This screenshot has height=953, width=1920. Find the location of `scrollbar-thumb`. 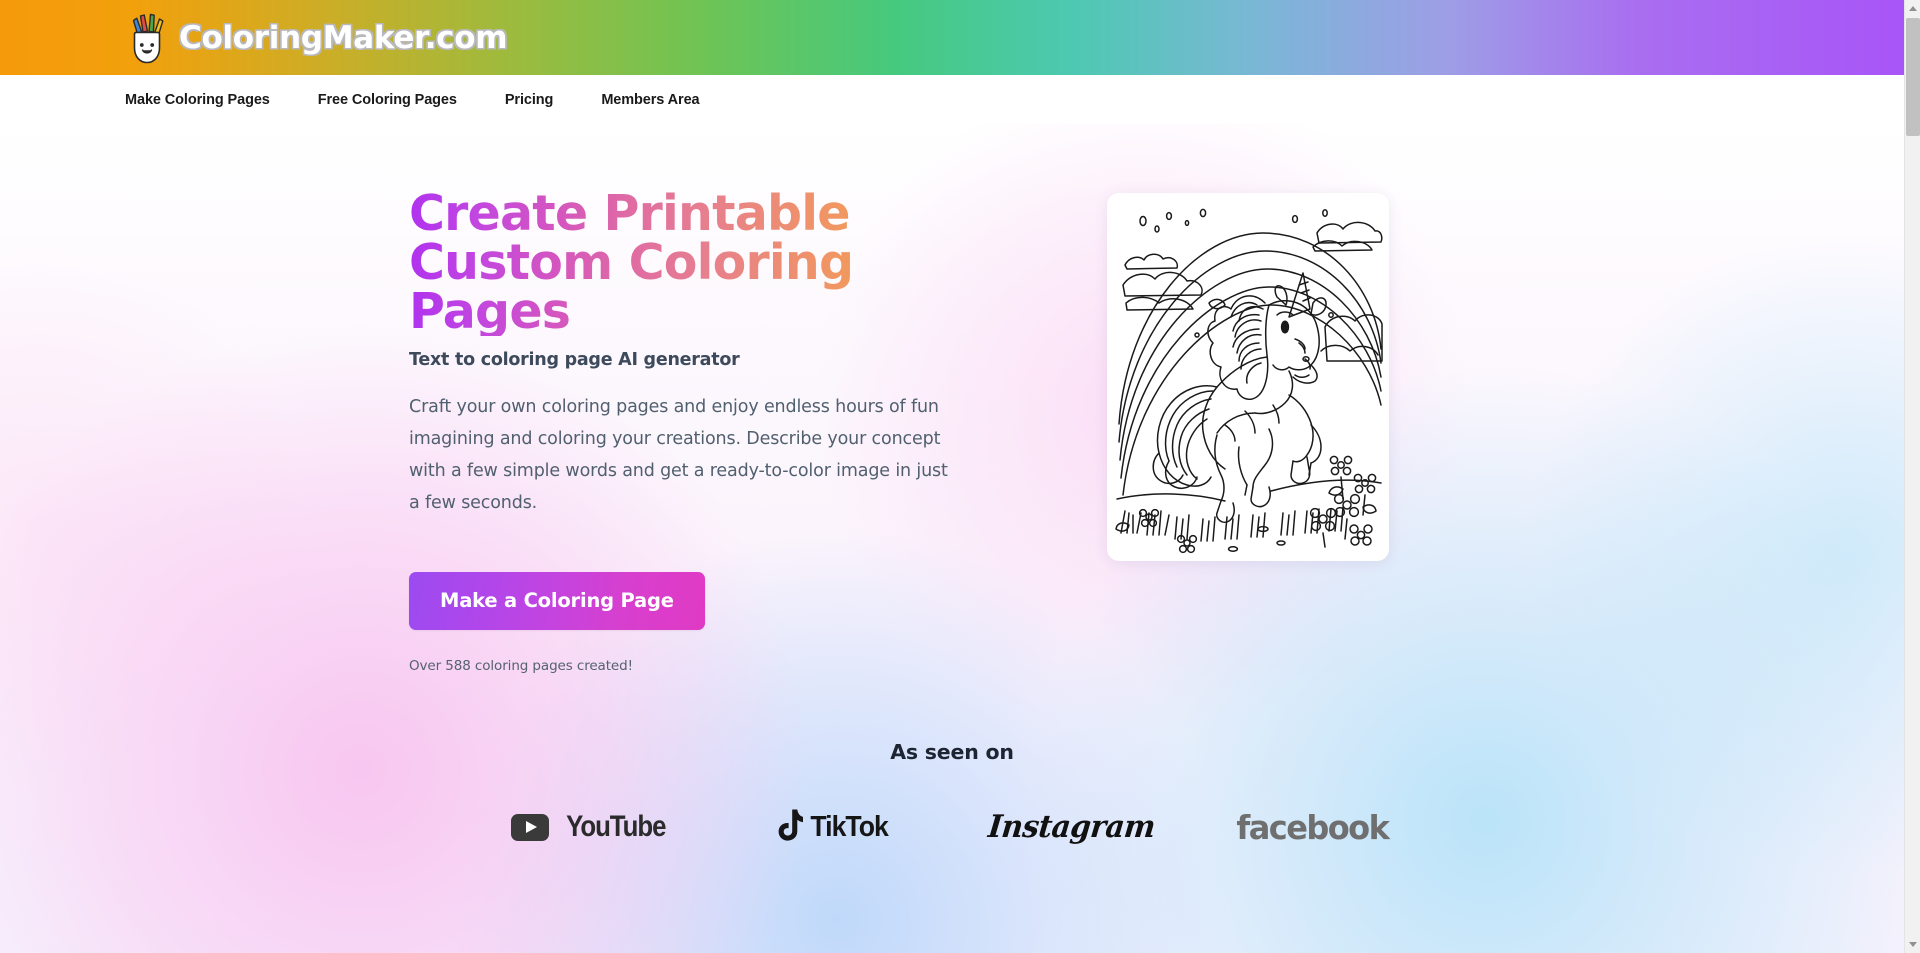

scrollbar-thumb is located at coordinates (1913, 77).